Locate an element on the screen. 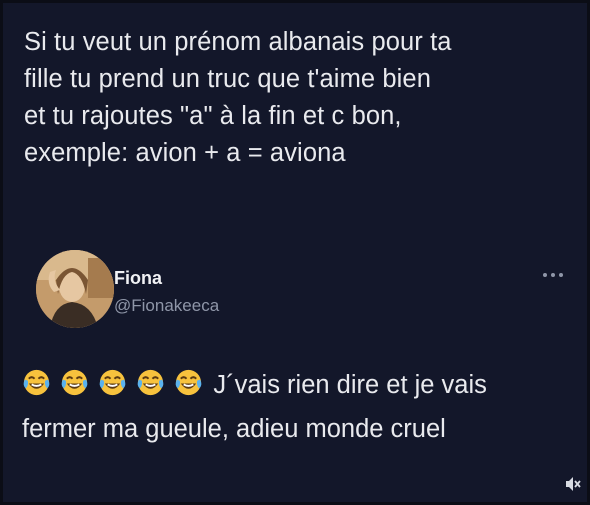 This screenshot has width=590, height=505. author-name: Fiona is located at coordinates (138, 278).